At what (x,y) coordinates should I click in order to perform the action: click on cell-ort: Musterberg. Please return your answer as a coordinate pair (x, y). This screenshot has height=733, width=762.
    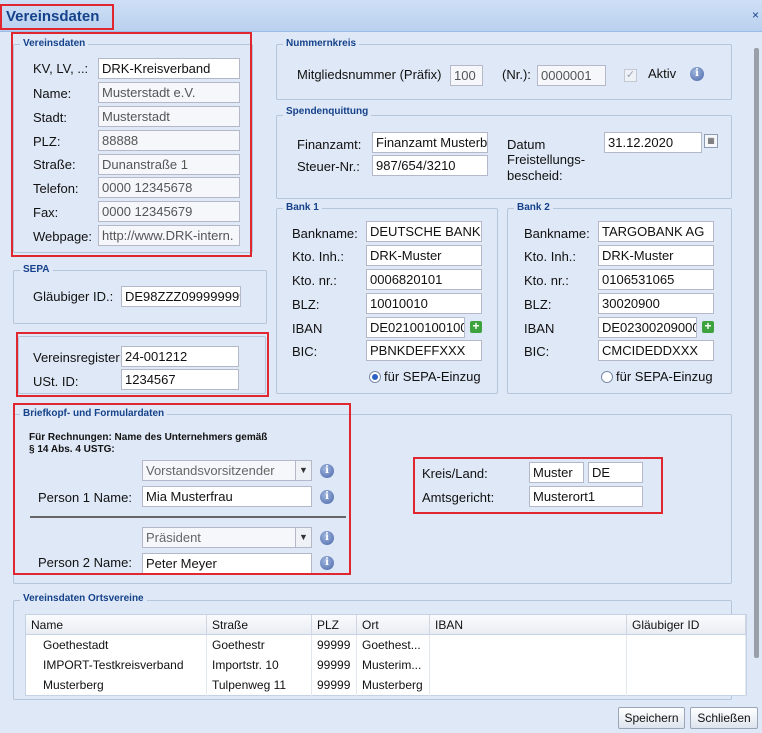
    Looking at the image, I should click on (393, 685).